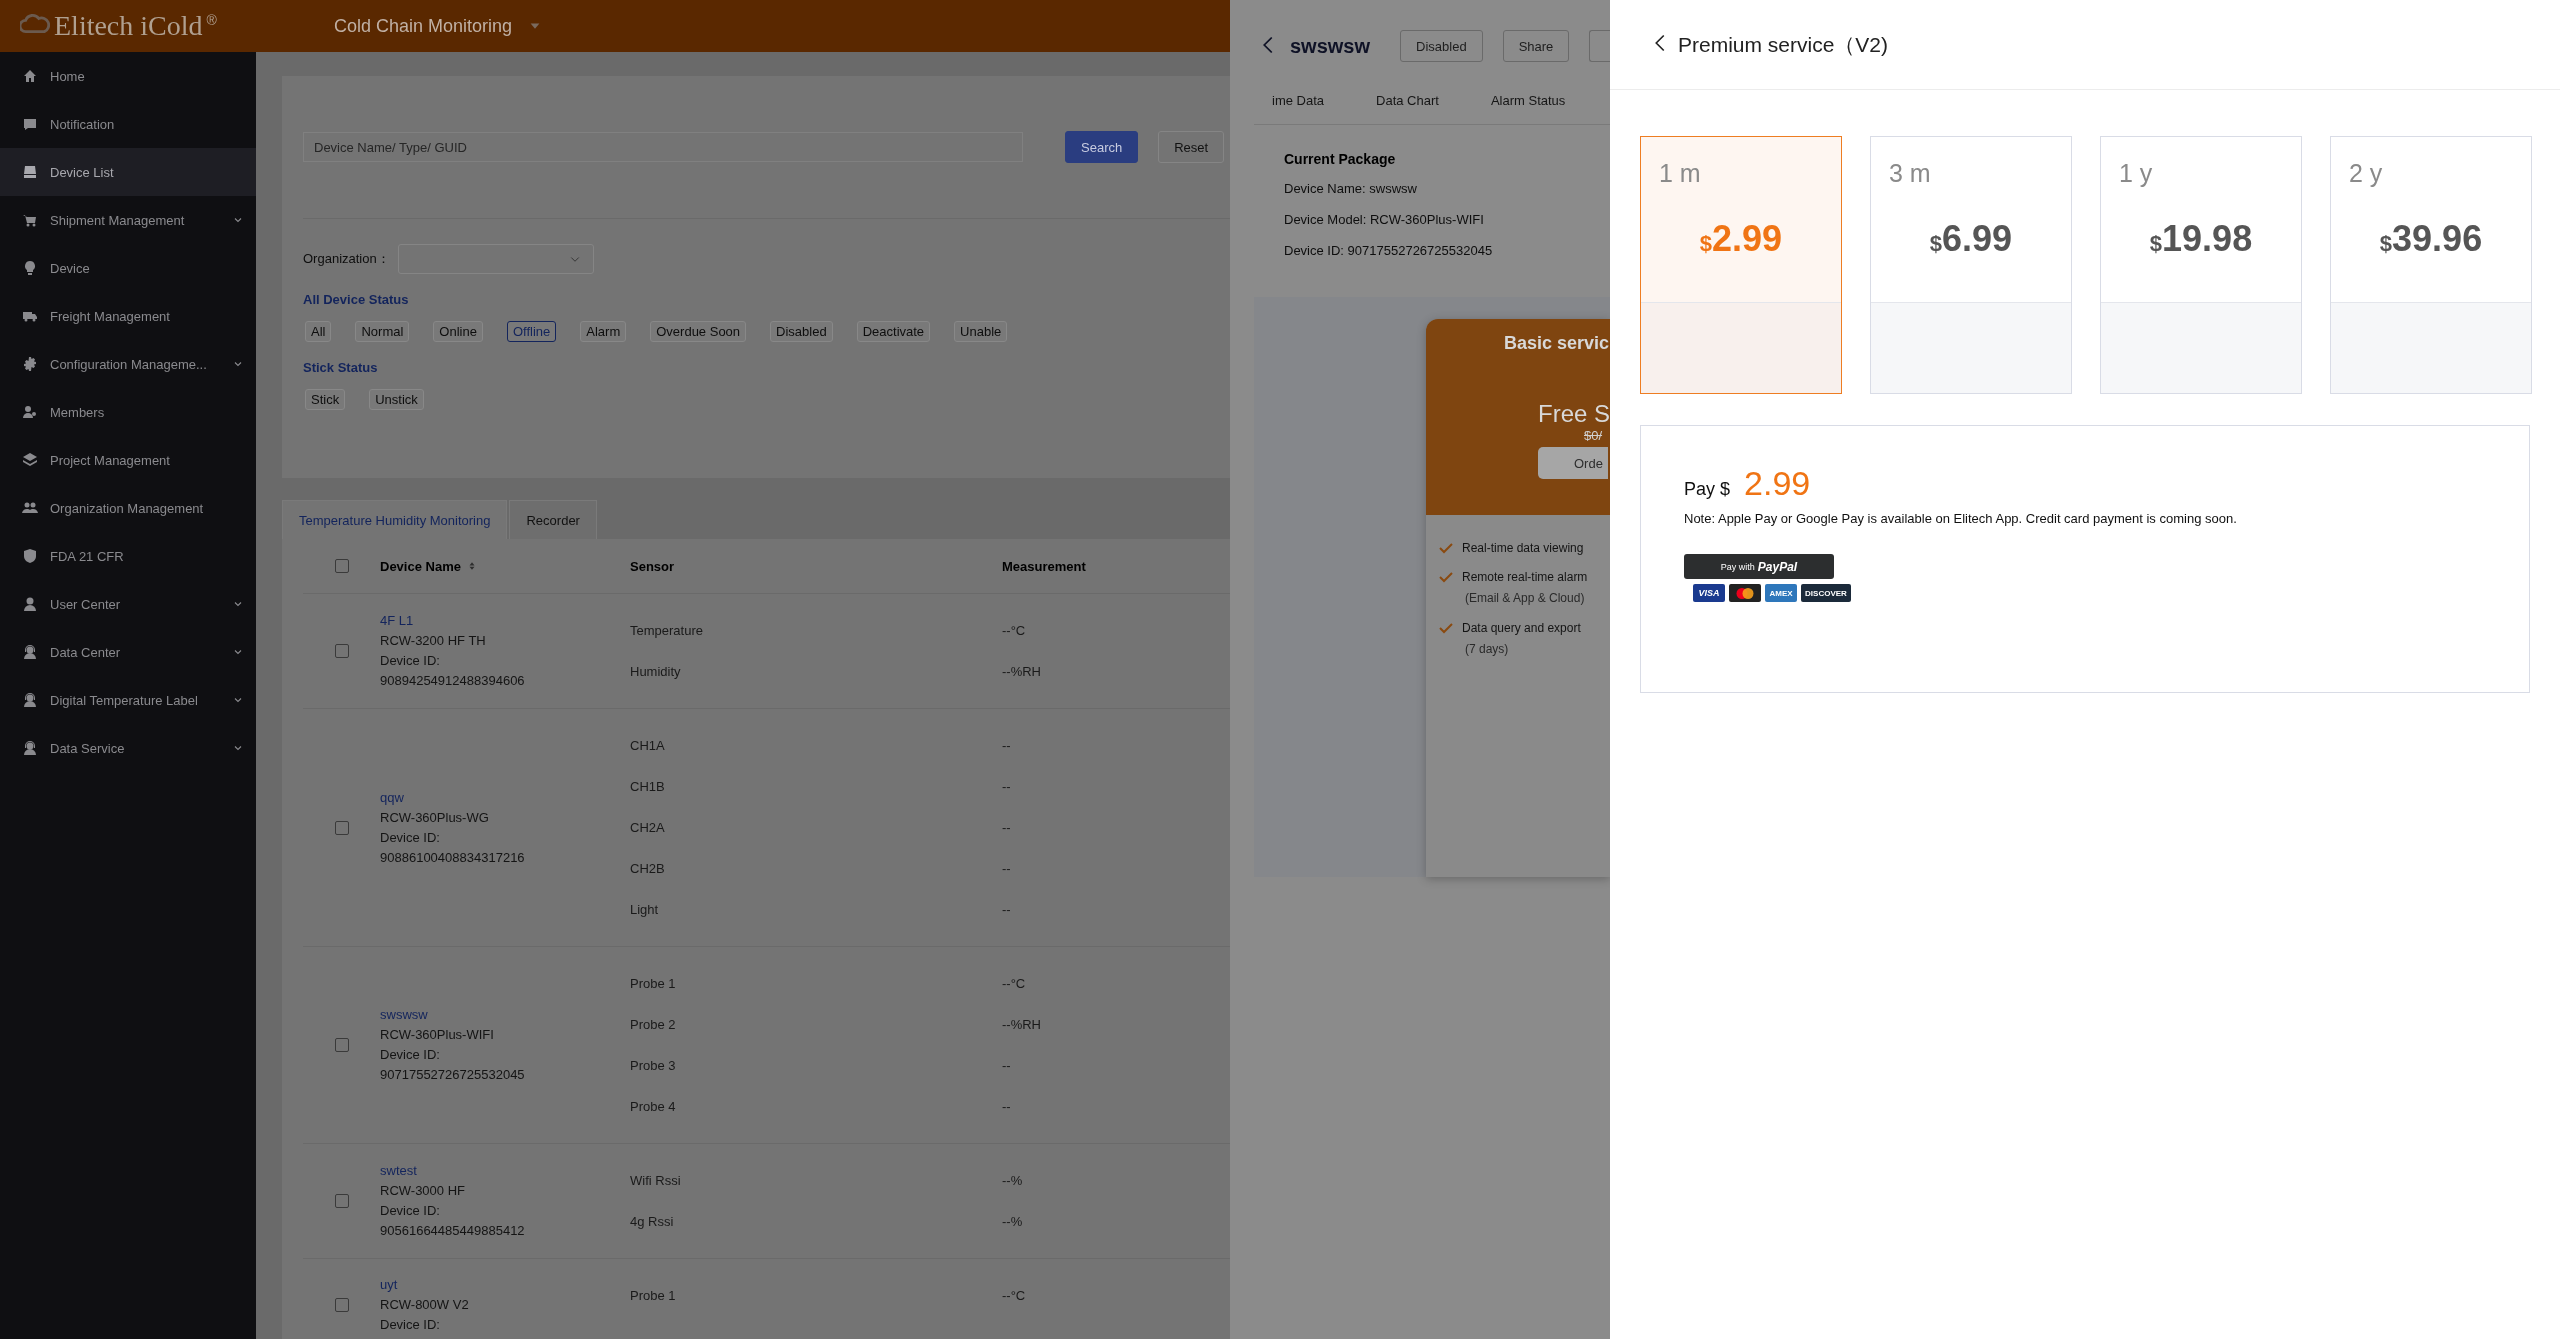  What do you see at coordinates (128, 604) in the screenshot?
I see `sidebar-item: User Center` at bounding box center [128, 604].